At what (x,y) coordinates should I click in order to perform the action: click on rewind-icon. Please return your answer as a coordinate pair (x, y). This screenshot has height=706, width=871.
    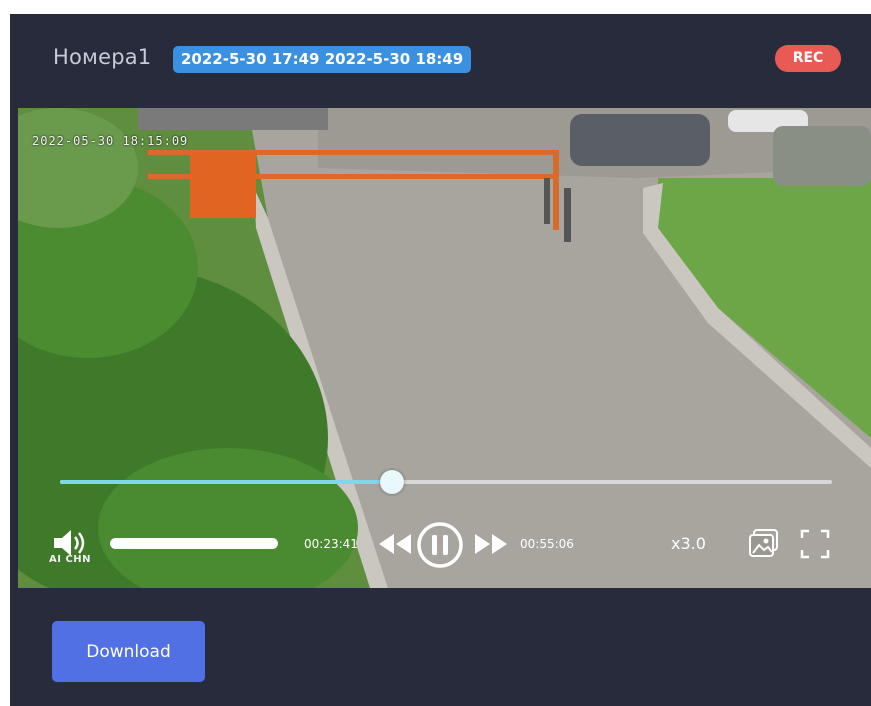
    Looking at the image, I should click on (395, 544).